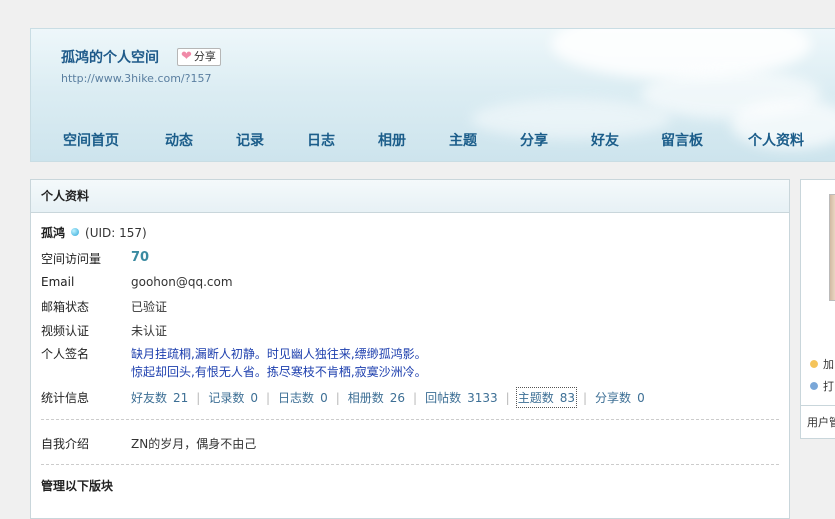 This screenshot has height=519, width=835. Describe the element at coordinates (204, 56) in the screenshot. I see `share-button-label: 分享` at that location.